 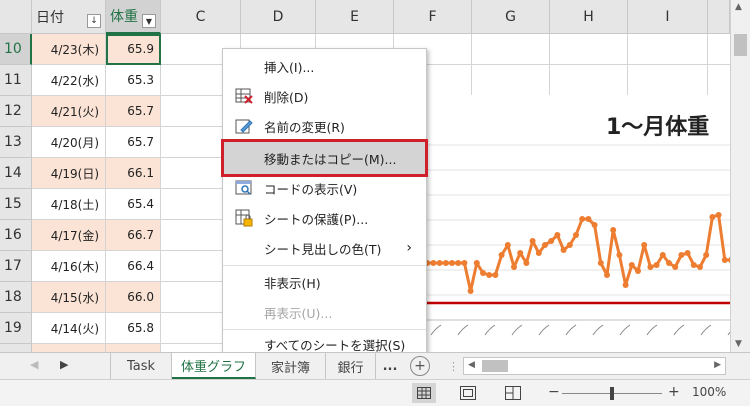 I want to click on scroll-up-arrow: ▲, so click(x=738, y=7).